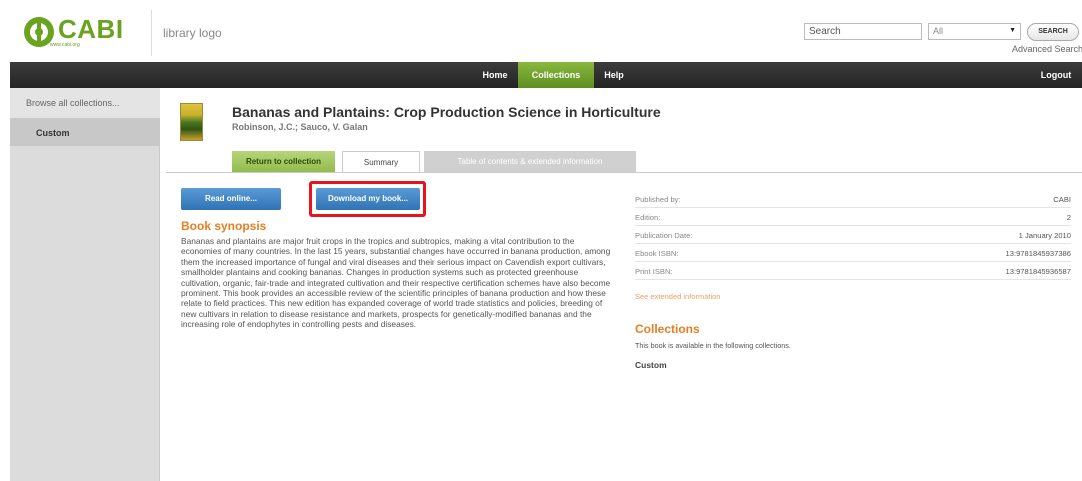  Describe the element at coordinates (667, 329) in the screenshot. I see `collections-heading: Collections` at that location.